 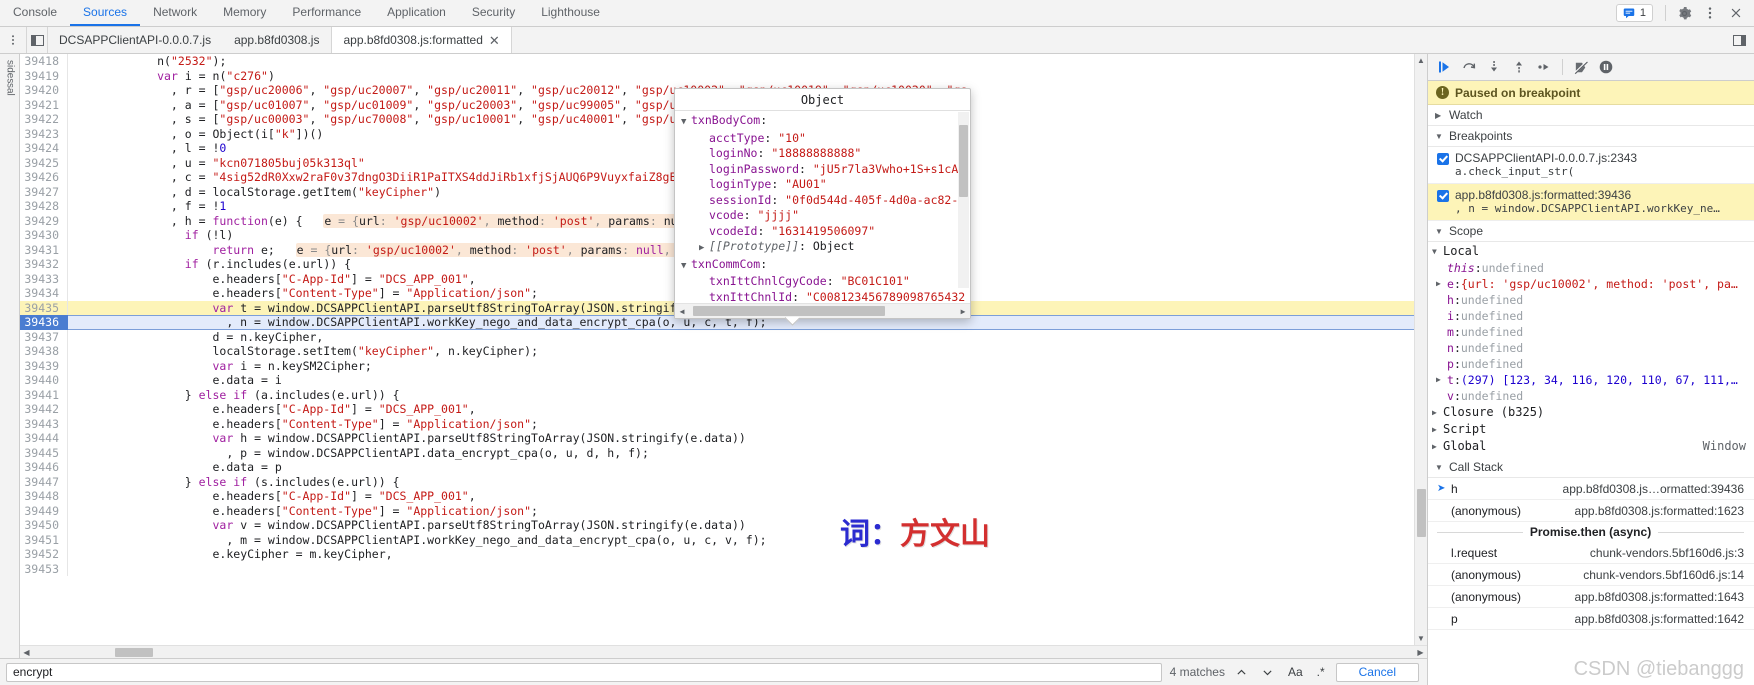 I want to click on popover-property-row: ▼ txnCommCom:, so click(x=825, y=266).